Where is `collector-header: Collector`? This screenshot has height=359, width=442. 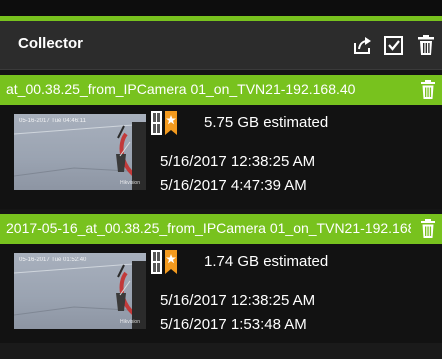
collector-header: Collector is located at coordinates (221, 45).